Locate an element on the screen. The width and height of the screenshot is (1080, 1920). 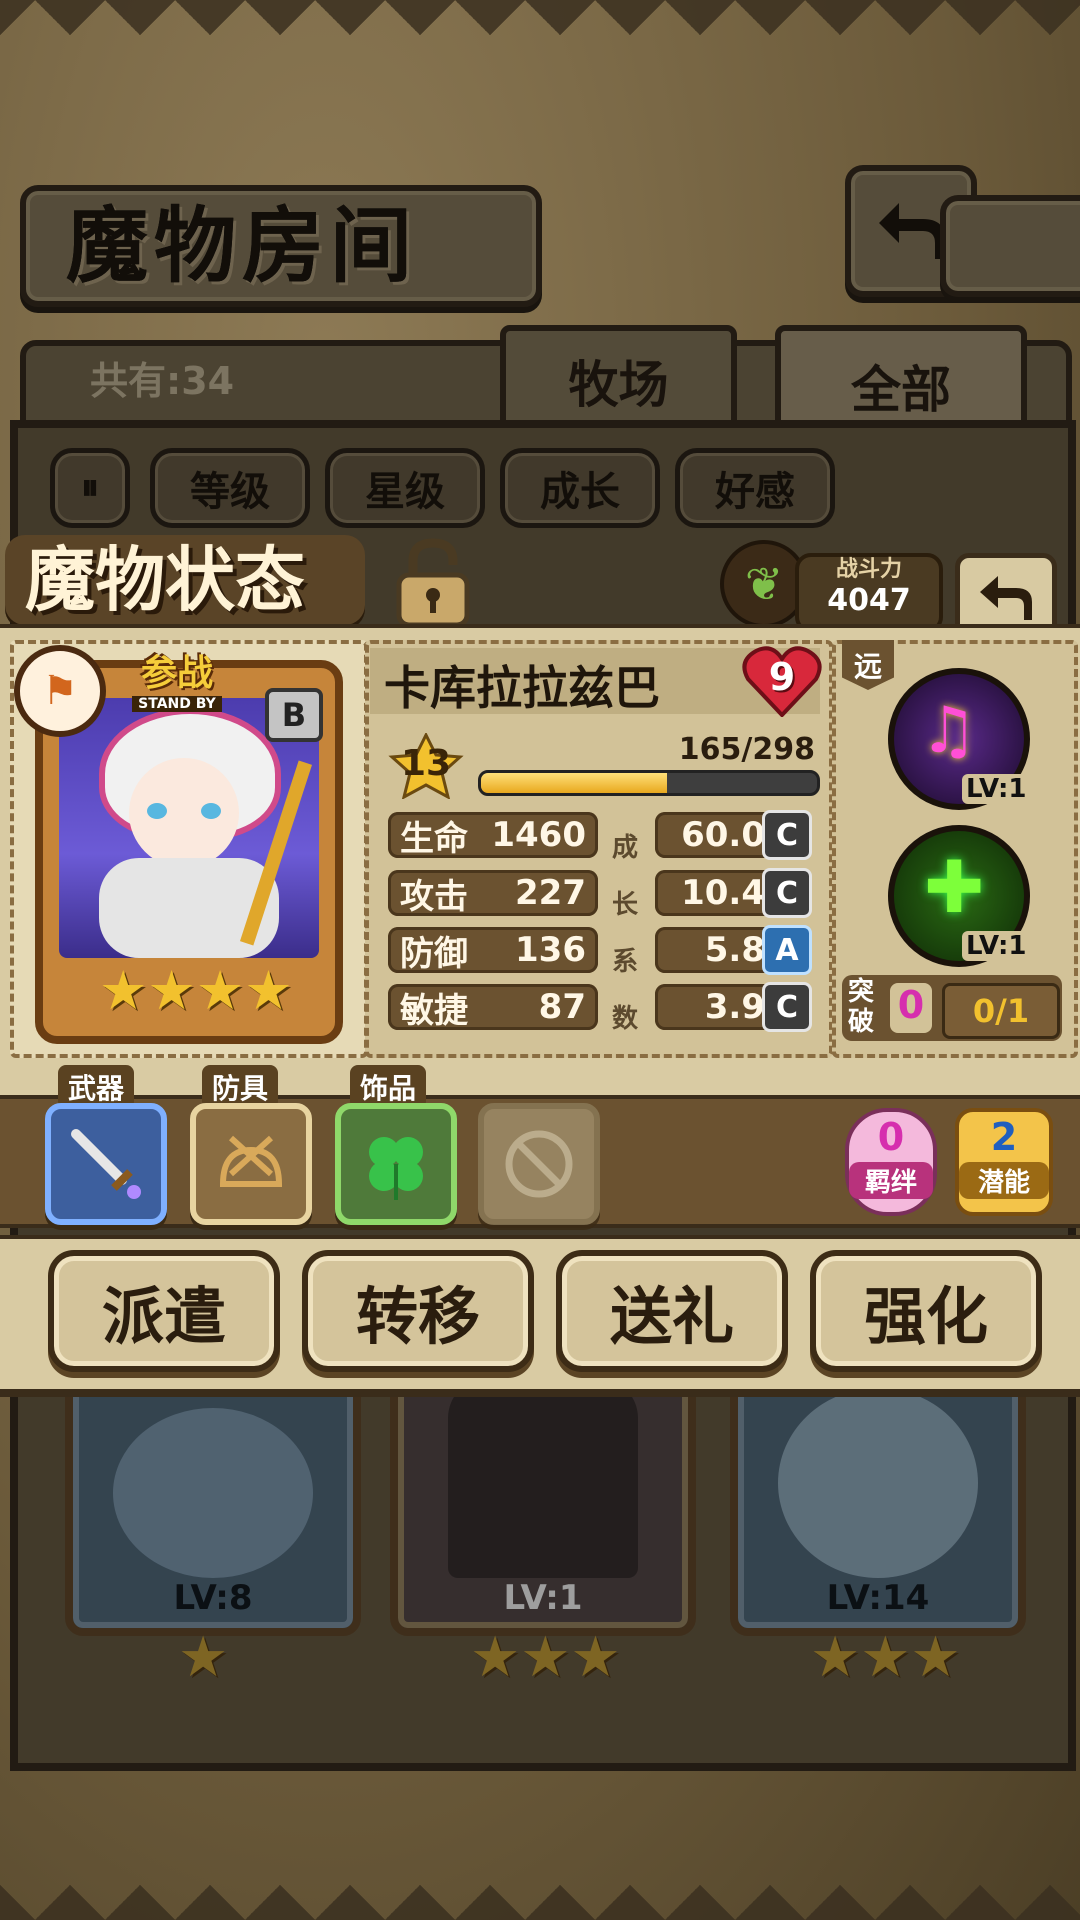
deploy-toggle-button: ⚑ is located at coordinates (60, 691).